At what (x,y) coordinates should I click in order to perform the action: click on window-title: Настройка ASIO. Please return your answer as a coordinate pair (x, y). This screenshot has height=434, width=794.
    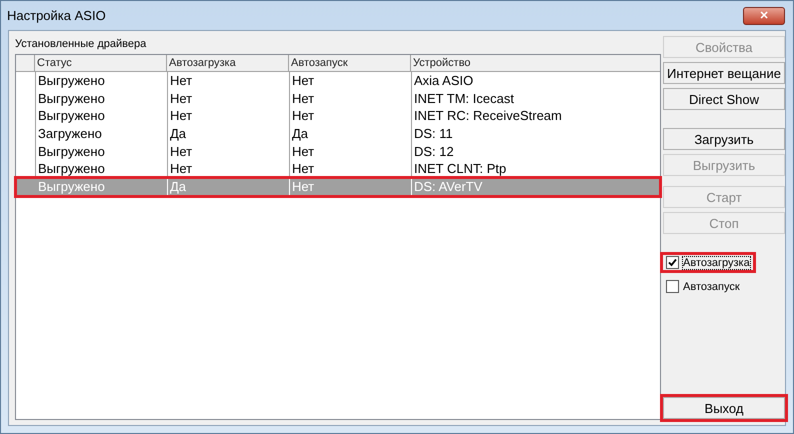
    Looking at the image, I should click on (56, 15).